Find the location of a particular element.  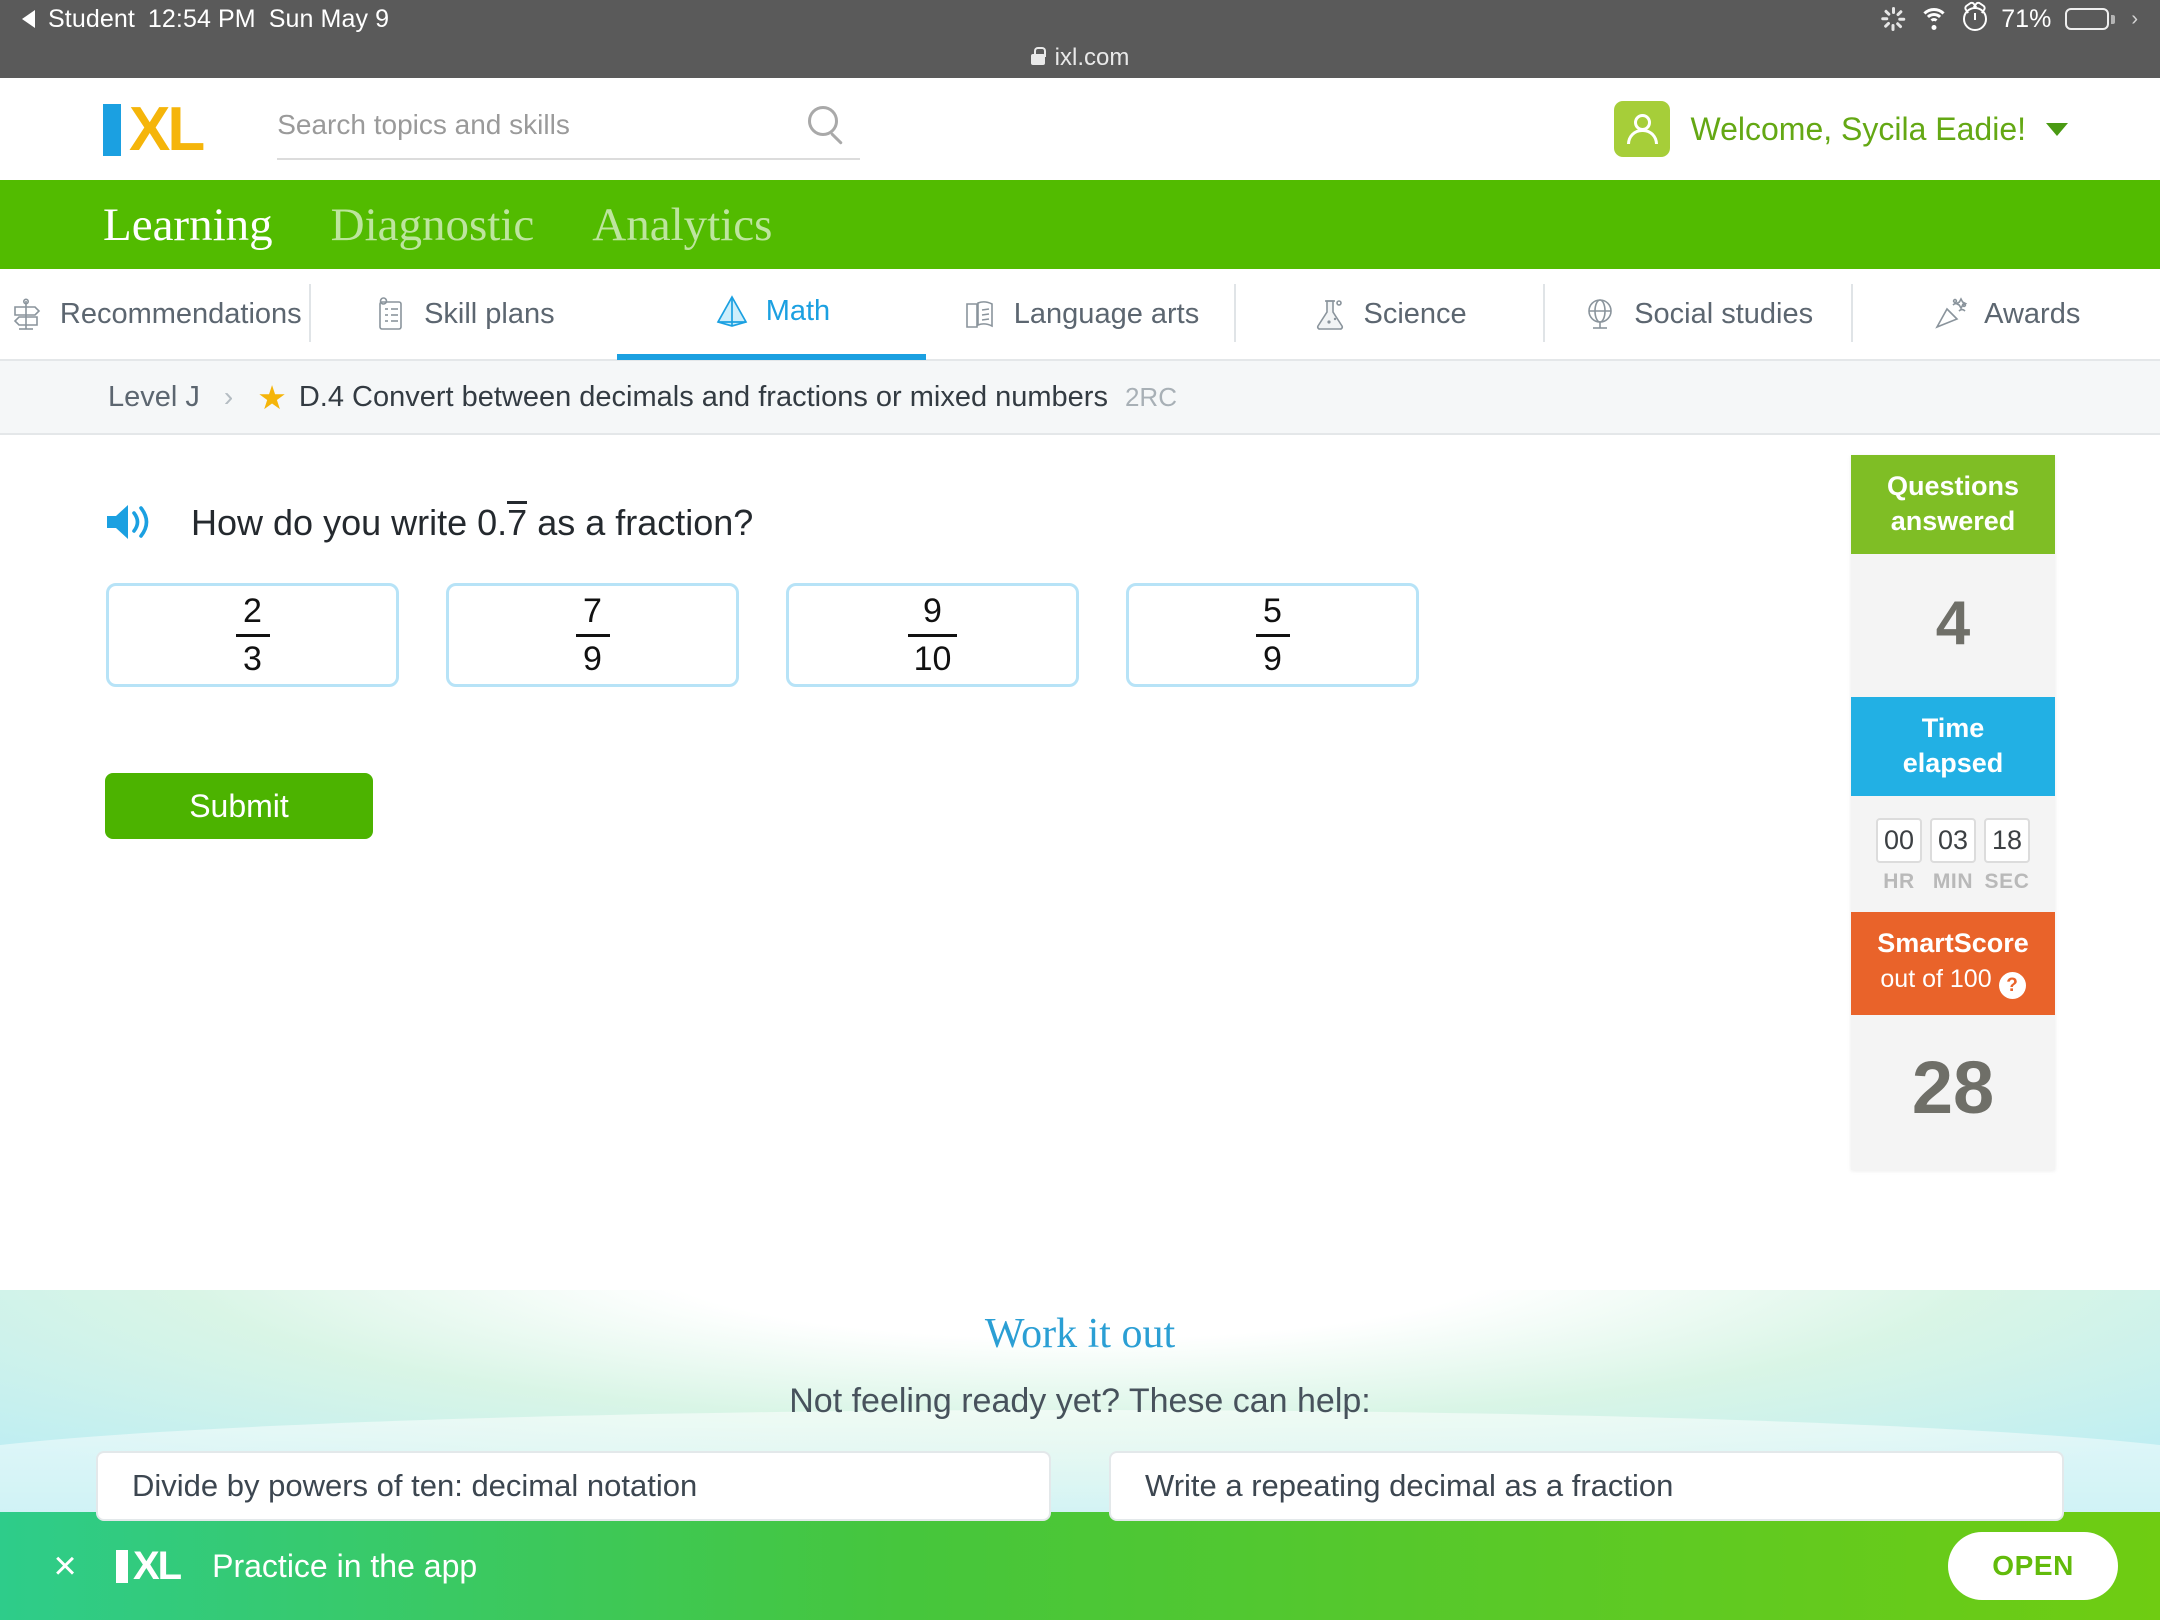

status-bar-left: Student 12:54 PM Sun May 9 is located at coordinates (205, 19).